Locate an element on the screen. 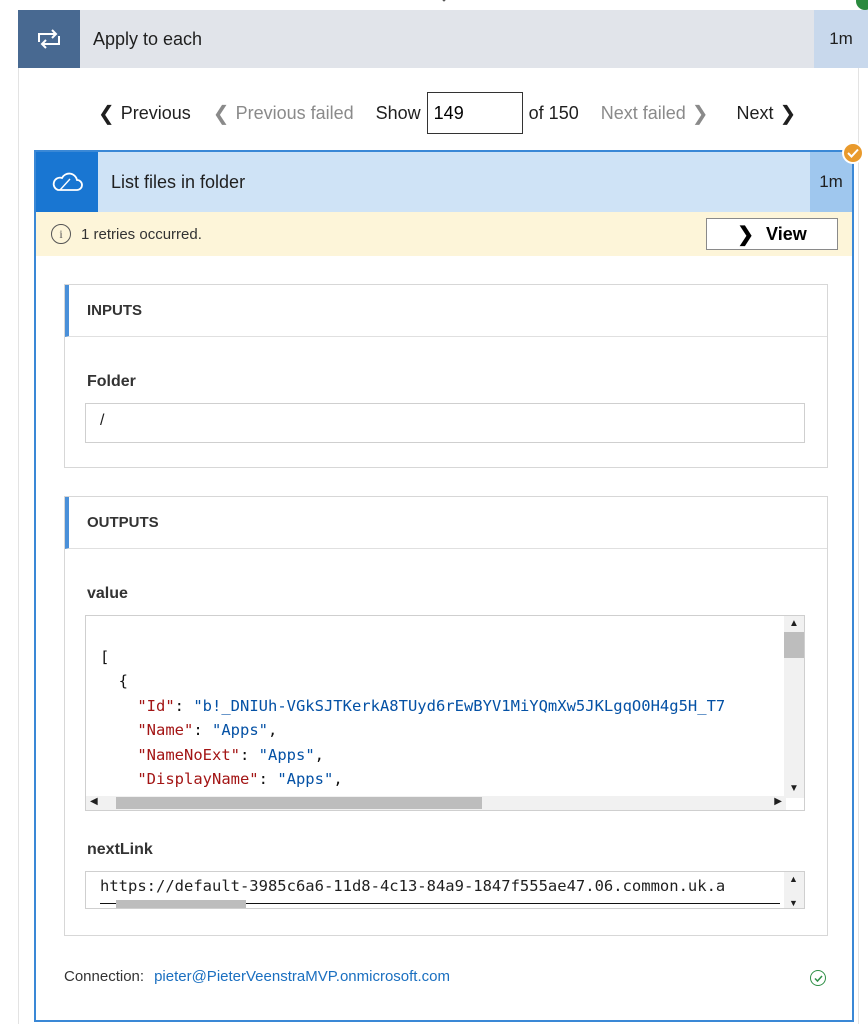 This screenshot has width=868, height=1024. container-border-right is located at coordinates (858, 546).